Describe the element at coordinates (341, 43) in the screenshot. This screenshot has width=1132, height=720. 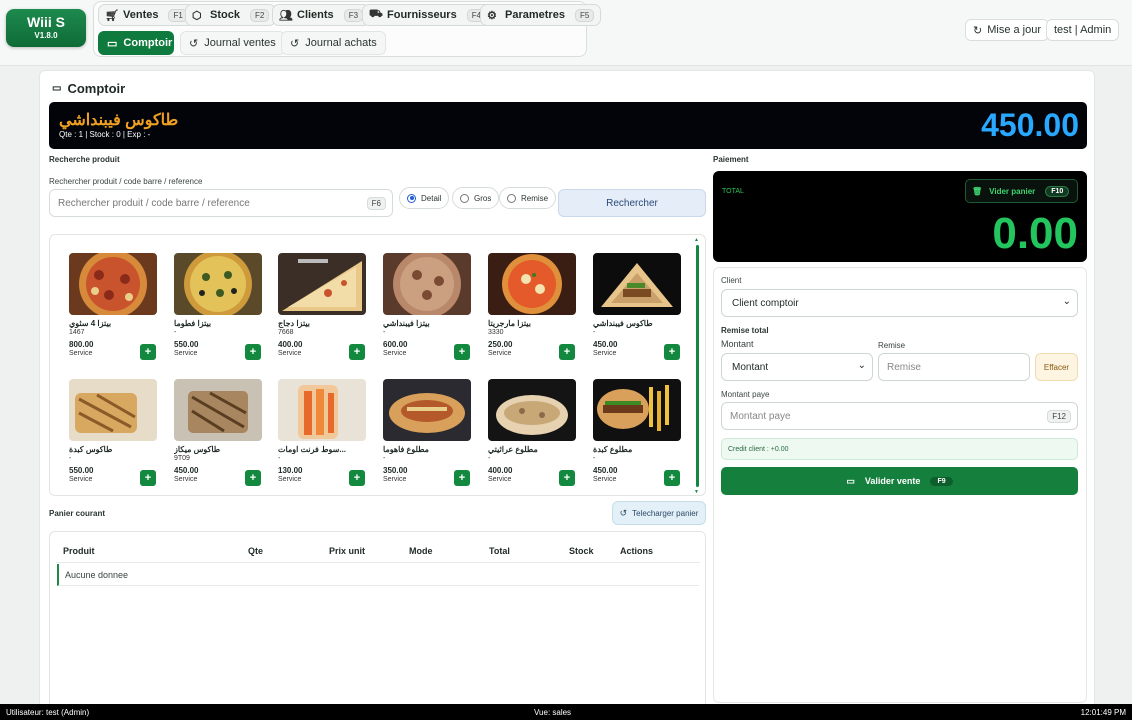
I see `subtab-label: Journal achats` at that location.